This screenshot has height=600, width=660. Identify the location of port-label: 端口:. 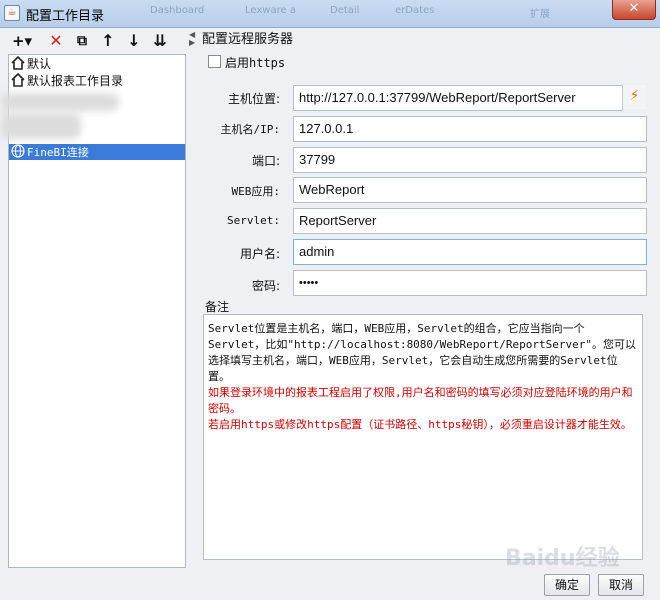
(265, 161).